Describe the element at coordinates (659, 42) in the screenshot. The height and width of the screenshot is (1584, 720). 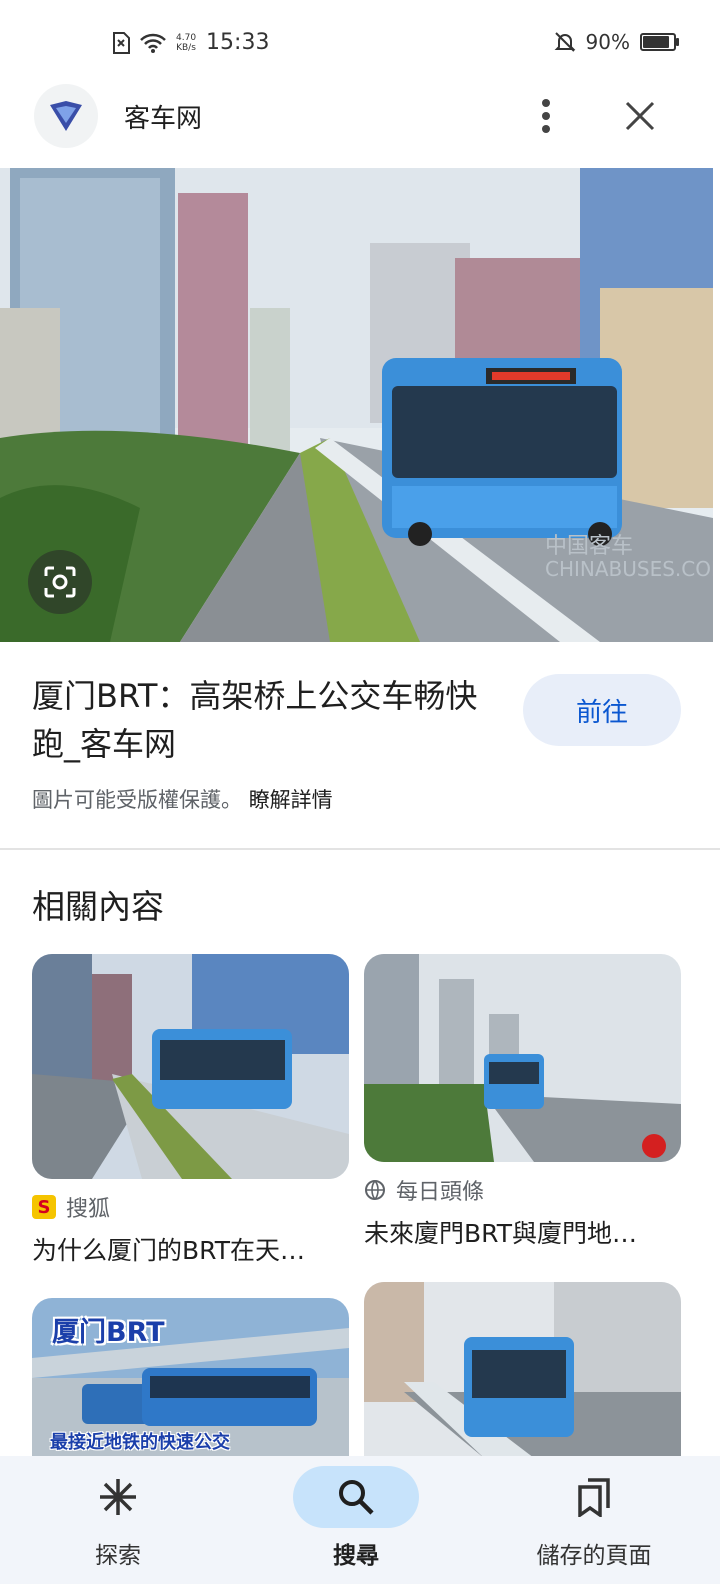
I see `battery-icon` at that location.